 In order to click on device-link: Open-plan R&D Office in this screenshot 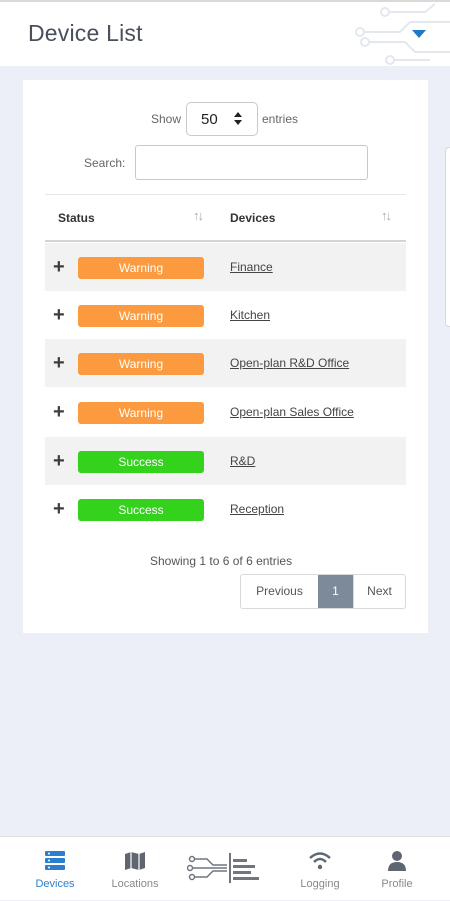, I will do `click(289, 363)`.